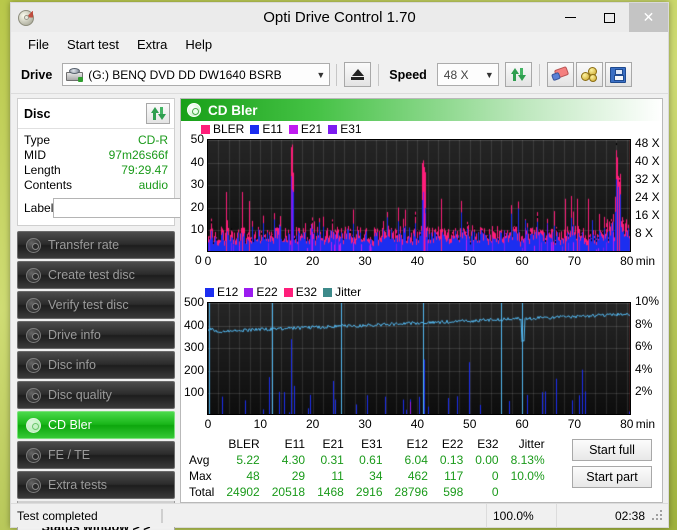  Describe the element at coordinates (495, 492) in the screenshot. I see `total-e32: 0` at that location.